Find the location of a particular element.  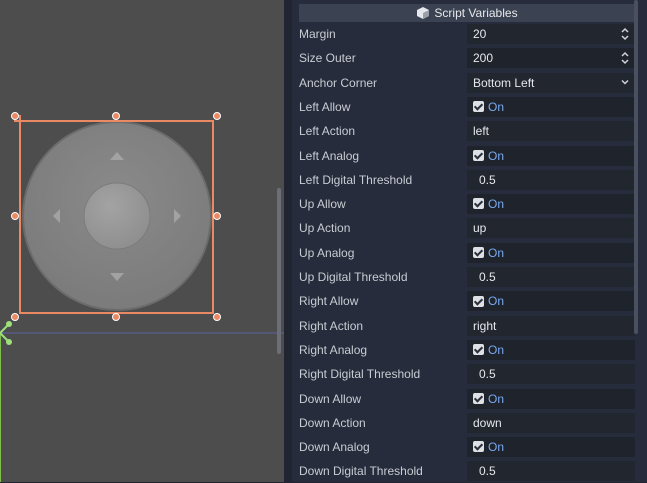

text-field: left is located at coordinates (551, 131).